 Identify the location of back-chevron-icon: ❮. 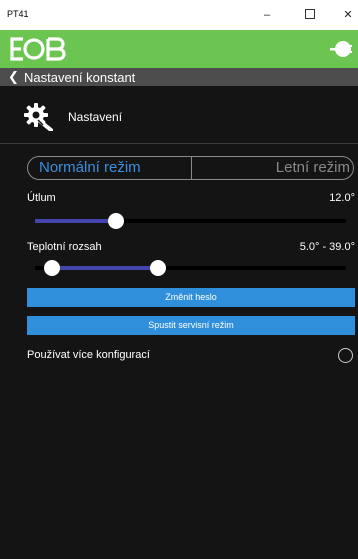
(13, 77).